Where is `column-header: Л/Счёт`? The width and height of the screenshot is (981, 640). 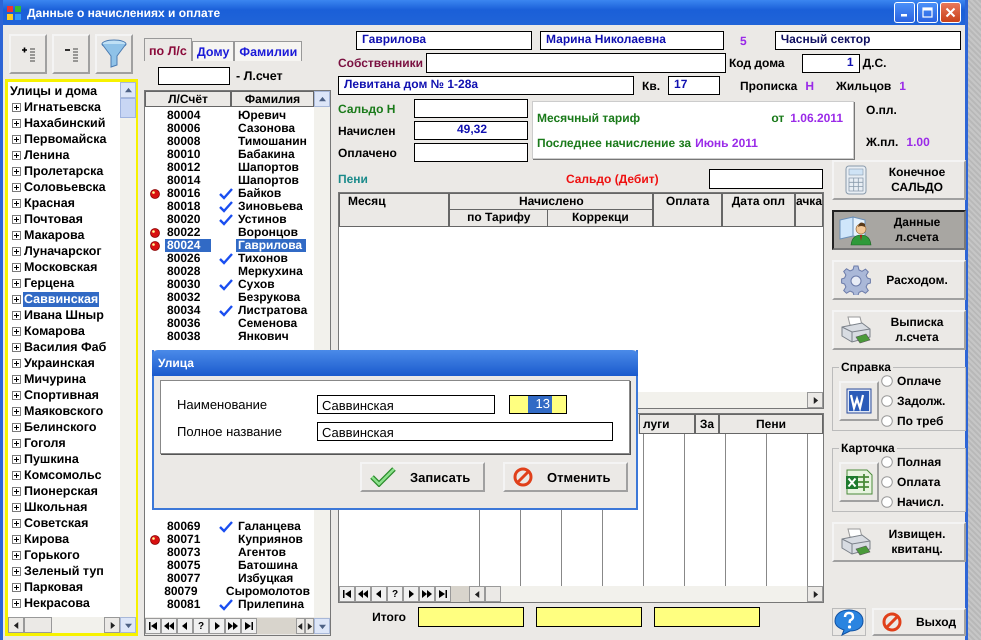
column-header: Л/Счёт is located at coordinates (188, 99).